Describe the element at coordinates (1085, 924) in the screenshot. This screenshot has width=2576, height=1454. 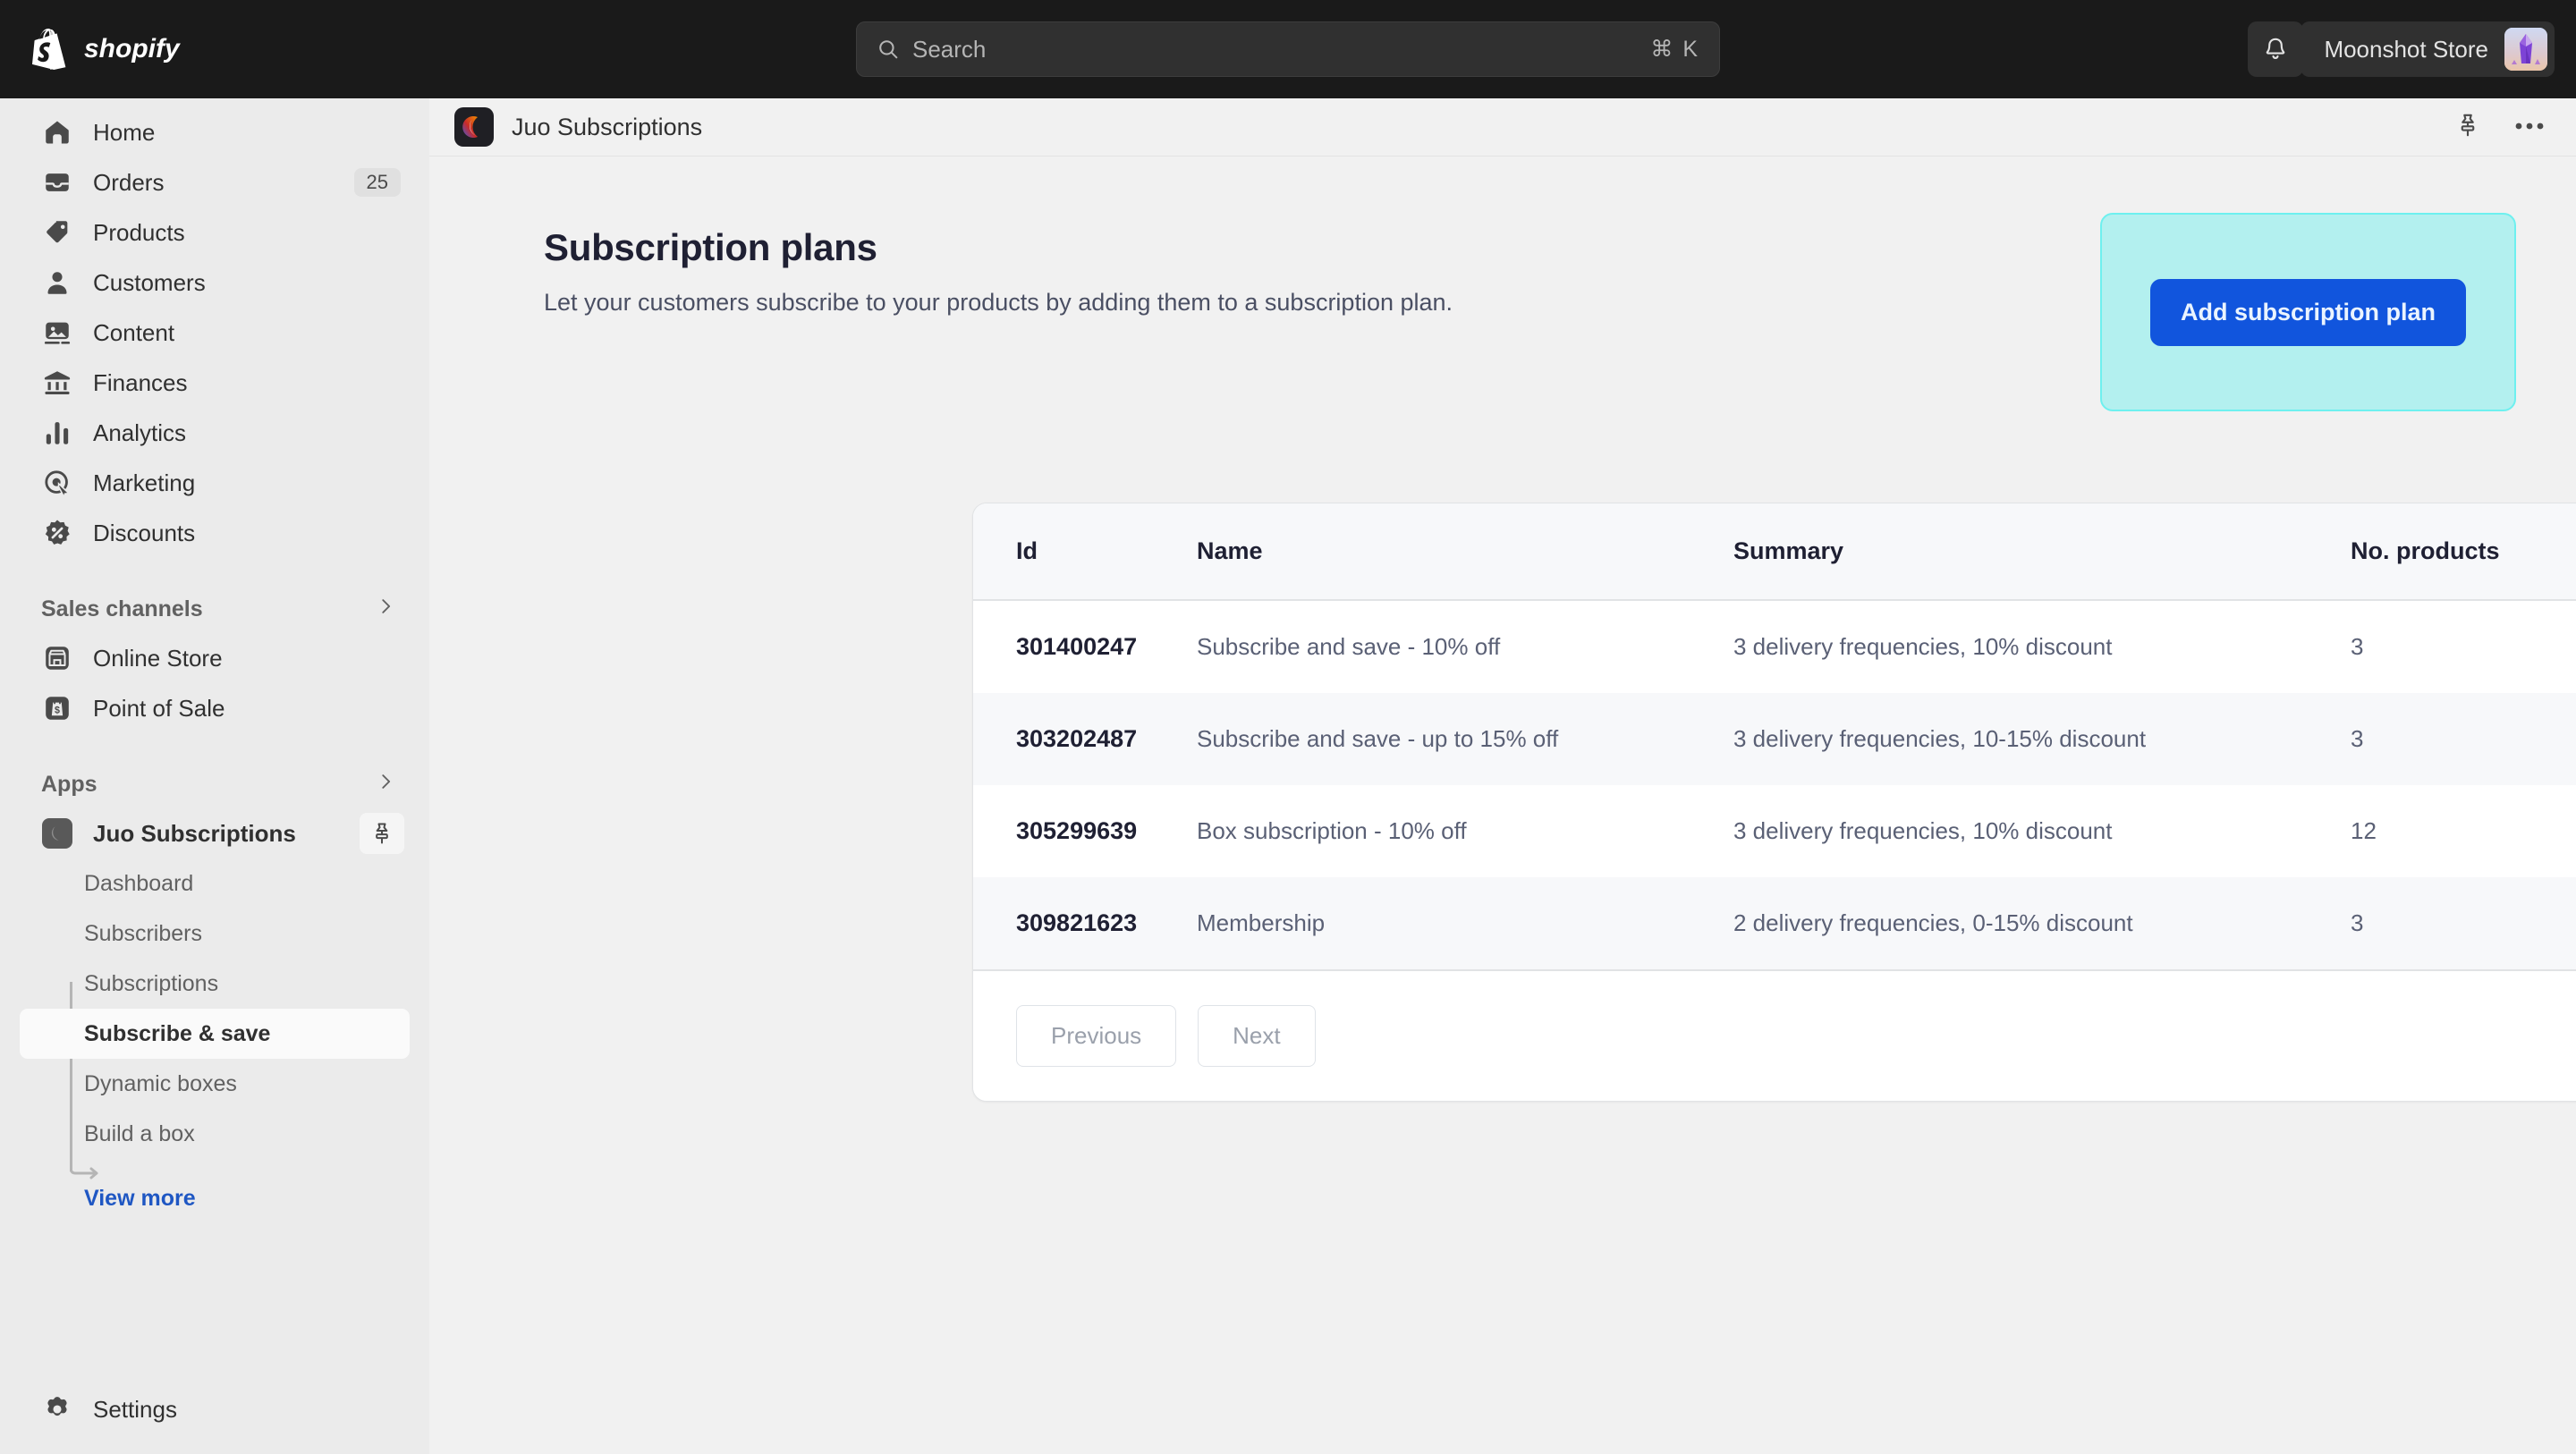
I see `cell-id: 309821623` at that location.